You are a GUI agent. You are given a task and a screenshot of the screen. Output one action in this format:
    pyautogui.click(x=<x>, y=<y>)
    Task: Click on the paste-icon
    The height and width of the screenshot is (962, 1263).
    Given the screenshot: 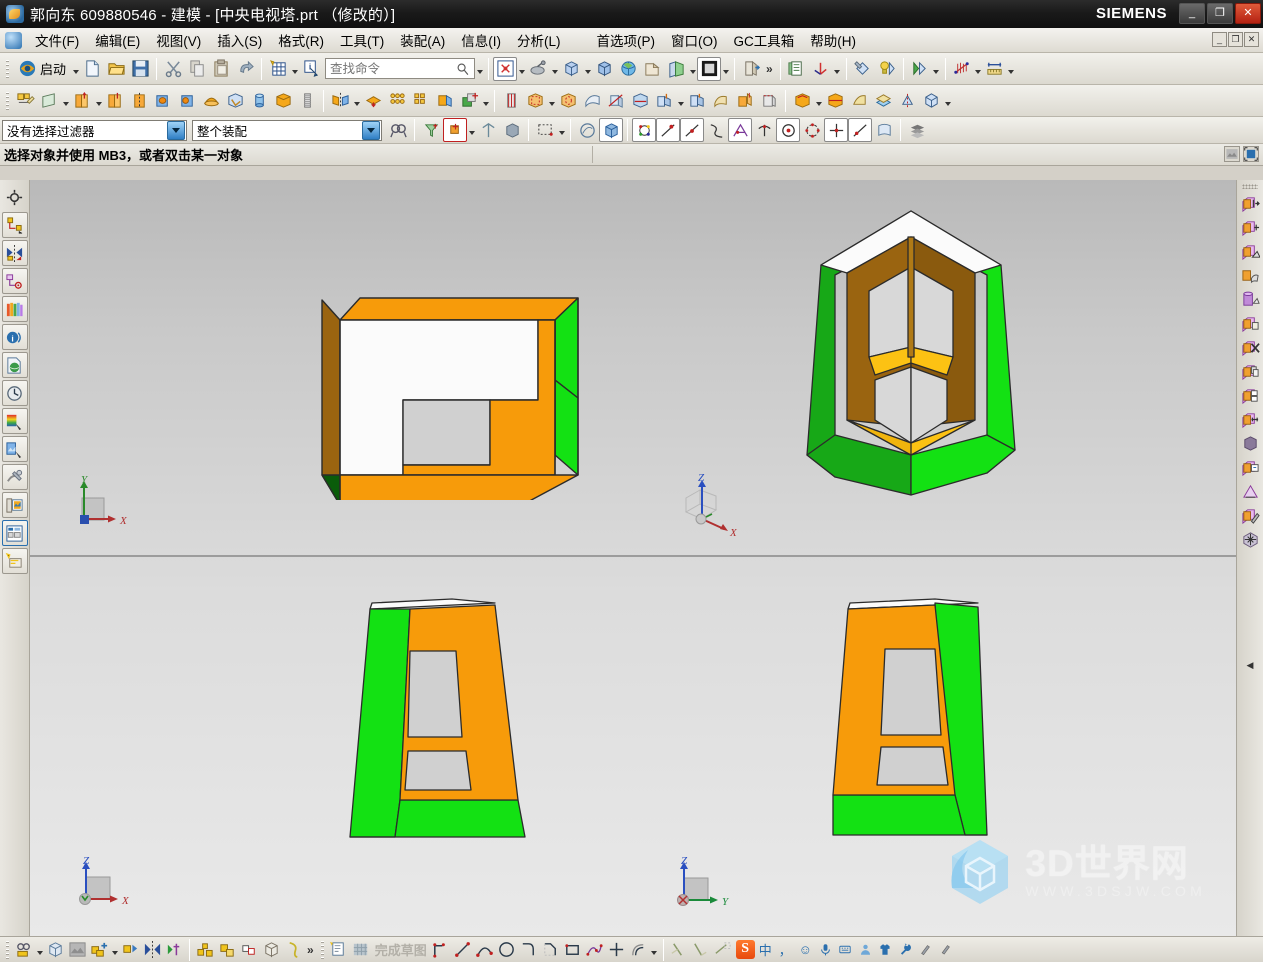 What is the action you would take?
    pyautogui.click(x=221, y=69)
    